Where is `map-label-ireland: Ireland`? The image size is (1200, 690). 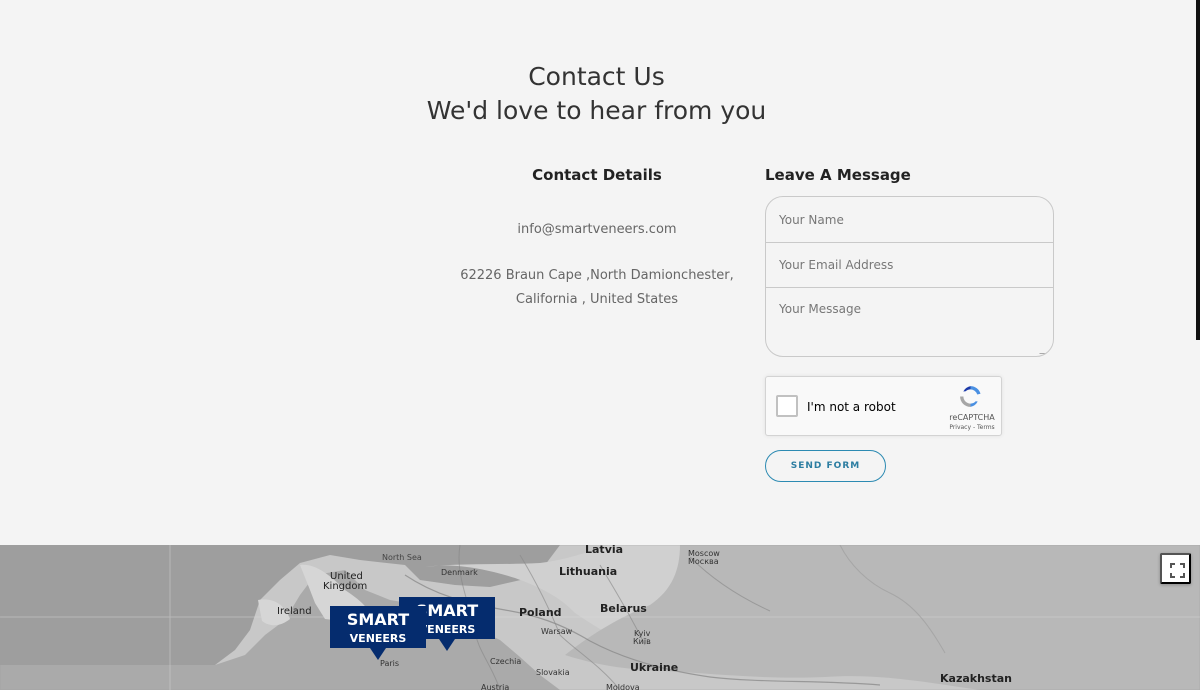 map-label-ireland: Ireland is located at coordinates (294, 611).